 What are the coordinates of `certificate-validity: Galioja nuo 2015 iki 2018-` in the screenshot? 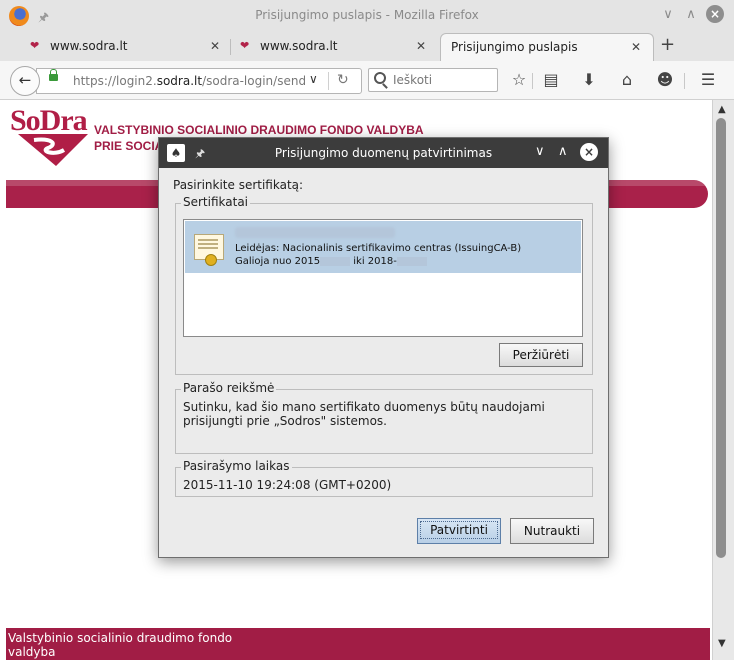 It's located at (331, 261).